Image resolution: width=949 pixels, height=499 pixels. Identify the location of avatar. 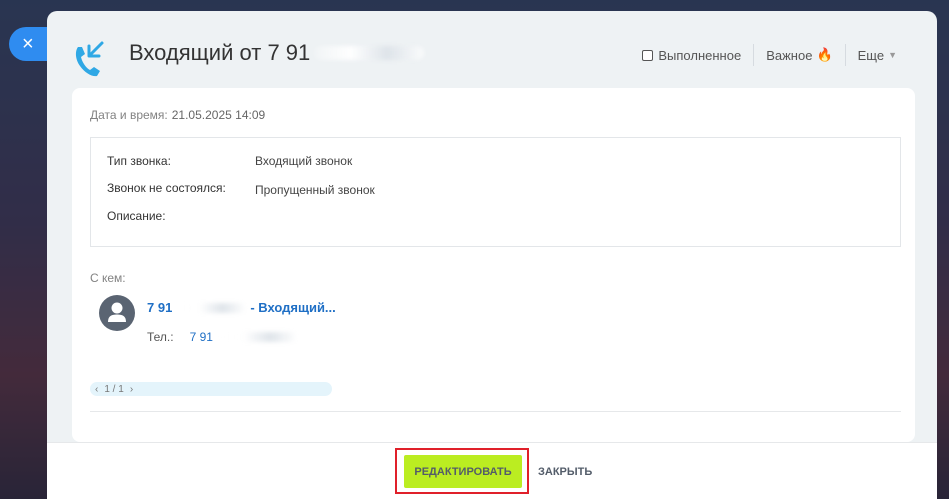
(117, 313).